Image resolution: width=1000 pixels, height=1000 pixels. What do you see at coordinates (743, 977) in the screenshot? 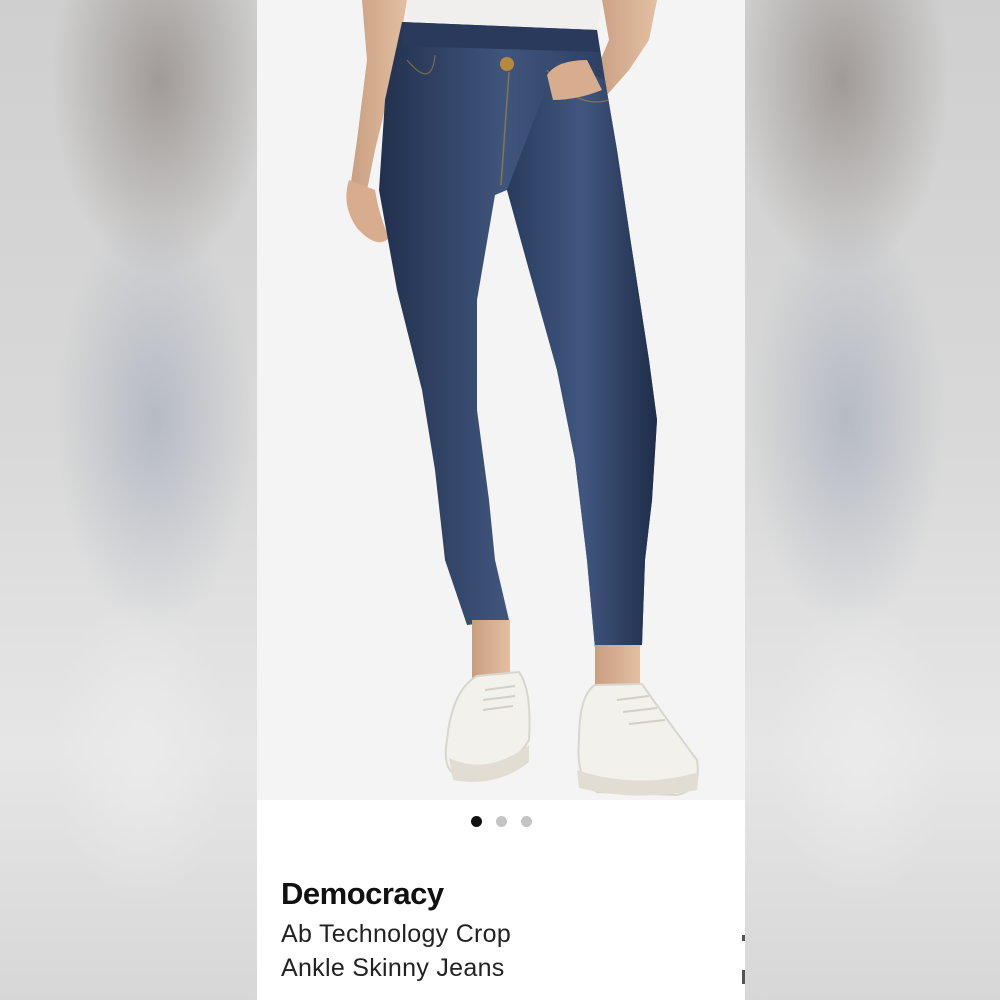
I see `edge-artifact-bottom` at bounding box center [743, 977].